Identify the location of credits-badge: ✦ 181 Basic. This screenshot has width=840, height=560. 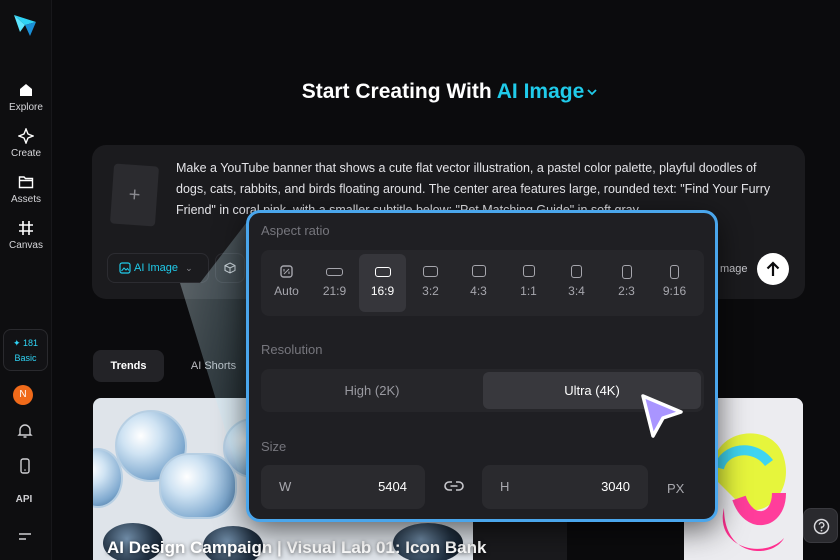
(25, 350).